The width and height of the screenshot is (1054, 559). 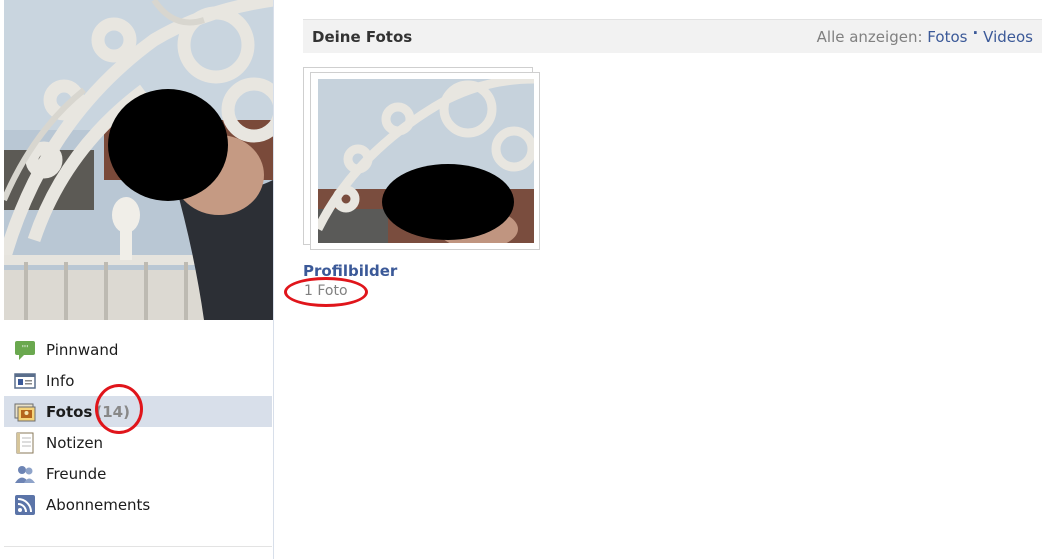 What do you see at coordinates (25, 412) in the screenshot?
I see `photos-icon` at bounding box center [25, 412].